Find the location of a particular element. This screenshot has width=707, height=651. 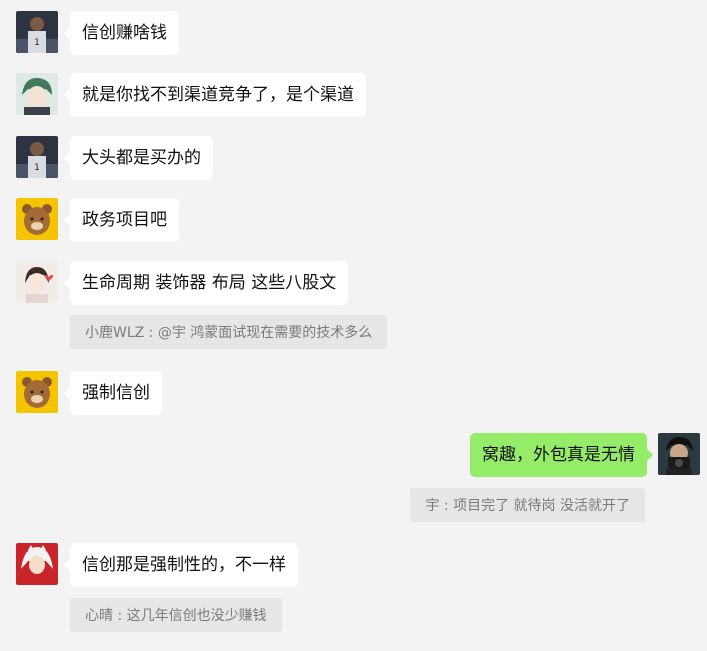

anime-boy-avatar-icon is located at coordinates (37, 94).